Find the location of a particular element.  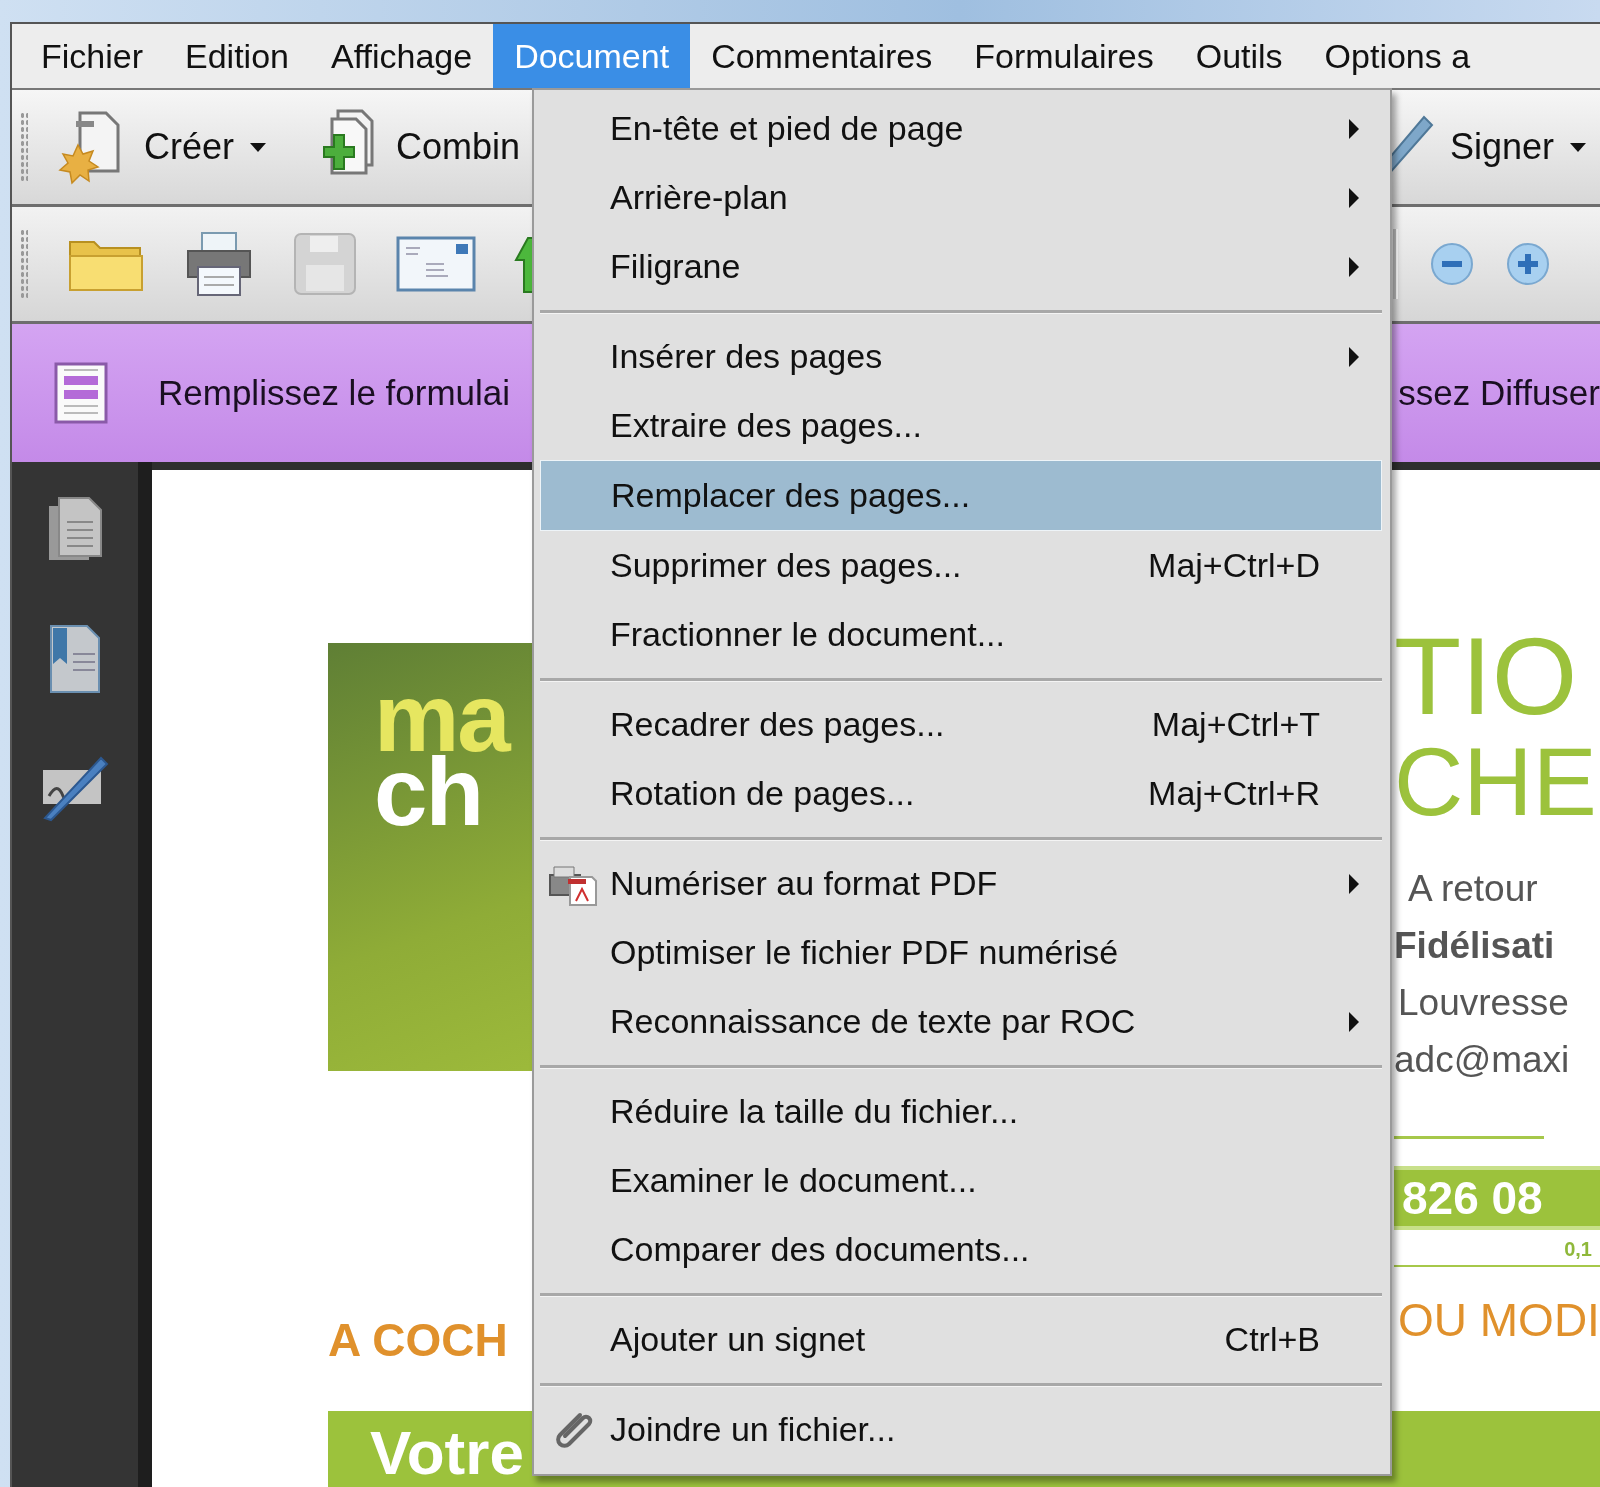

bookmark-icon is located at coordinates (75, 659).